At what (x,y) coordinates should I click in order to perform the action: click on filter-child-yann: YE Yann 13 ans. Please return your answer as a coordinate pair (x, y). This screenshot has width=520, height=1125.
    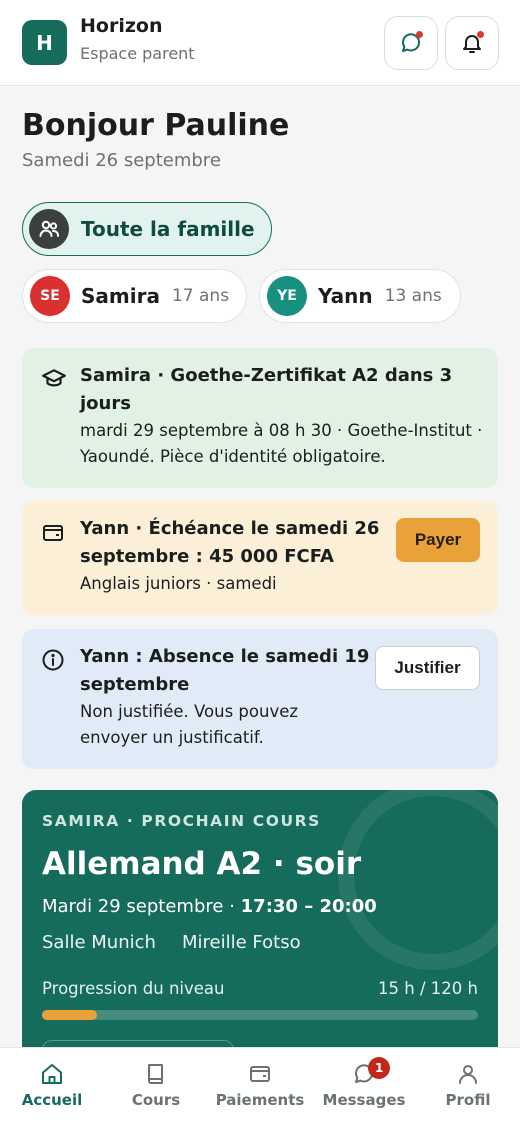
    Looking at the image, I should click on (360, 296).